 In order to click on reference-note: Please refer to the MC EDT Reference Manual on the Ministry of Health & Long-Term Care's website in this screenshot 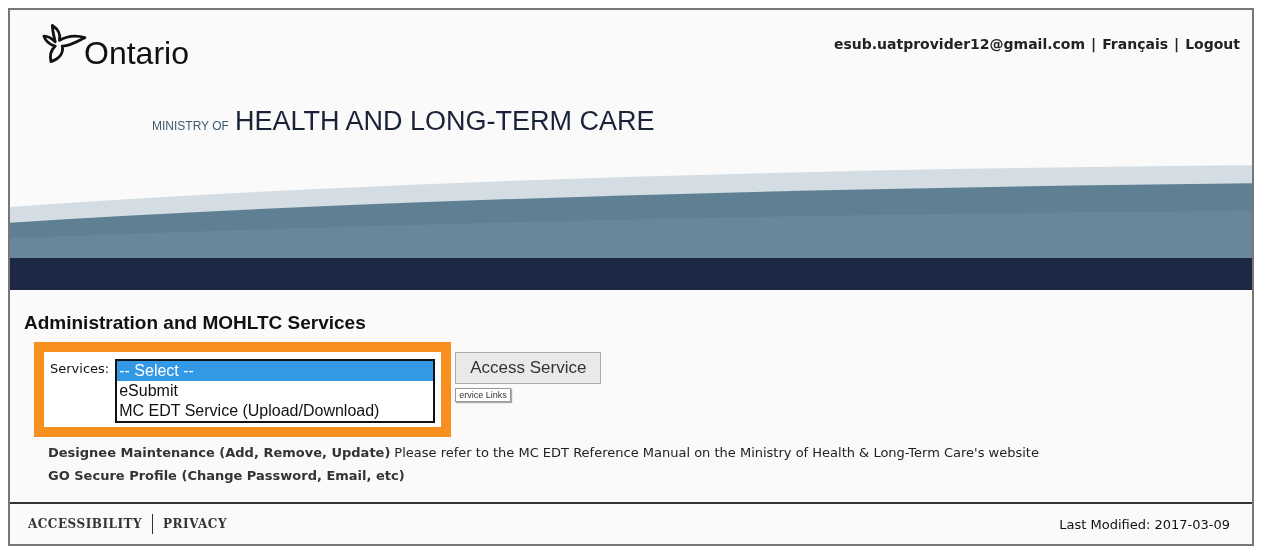, I will do `click(716, 452)`.